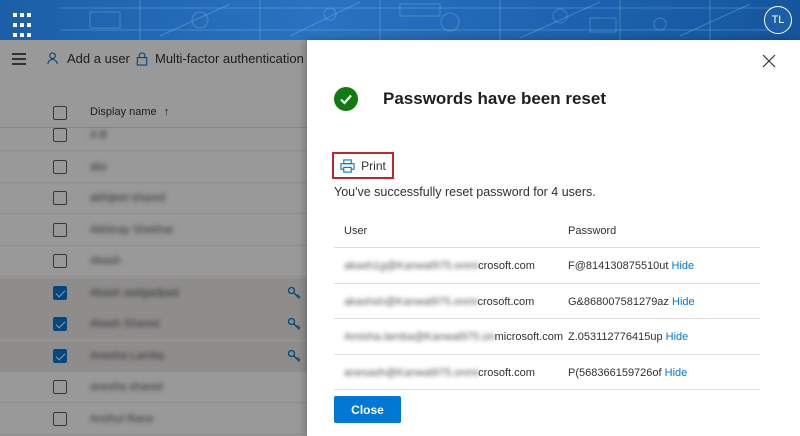  I want to click on temporary-password: G&868007581279az Hide, so click(631, 302).